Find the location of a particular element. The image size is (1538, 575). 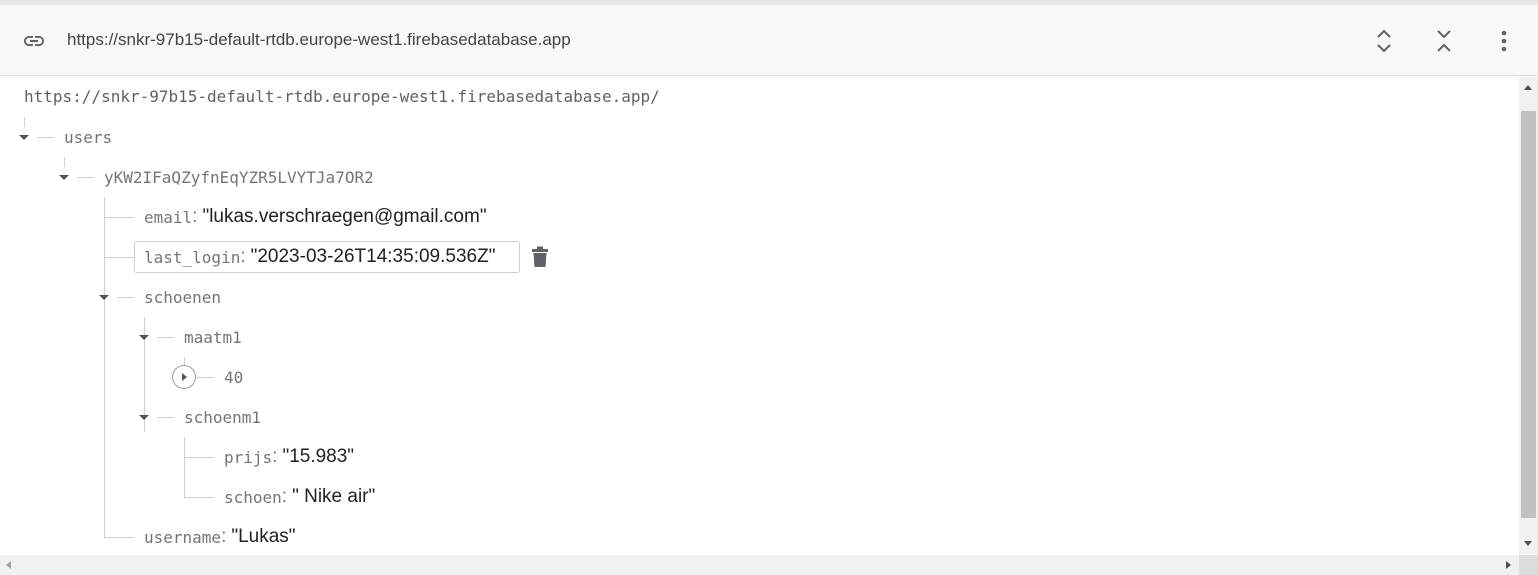

node-key: email is located at coordinates (168, 217).